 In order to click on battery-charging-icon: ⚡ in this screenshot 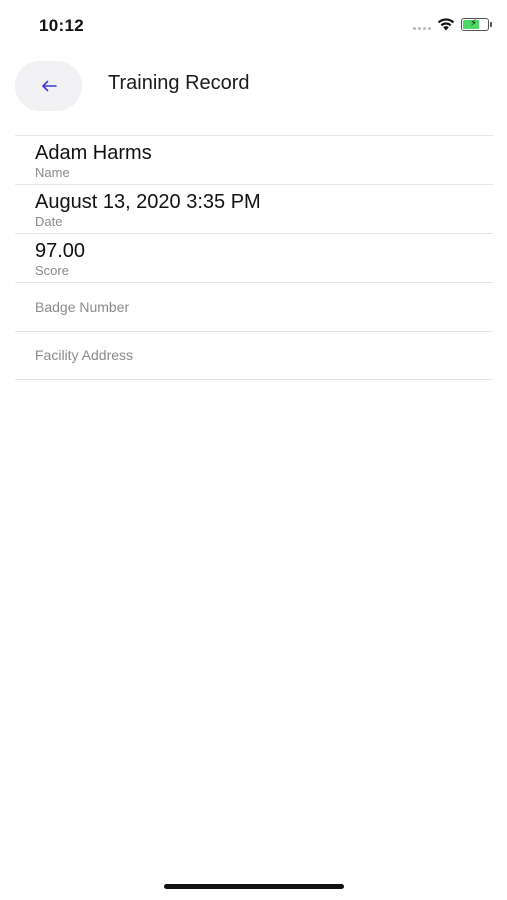, I will do `click(476, 24)`.